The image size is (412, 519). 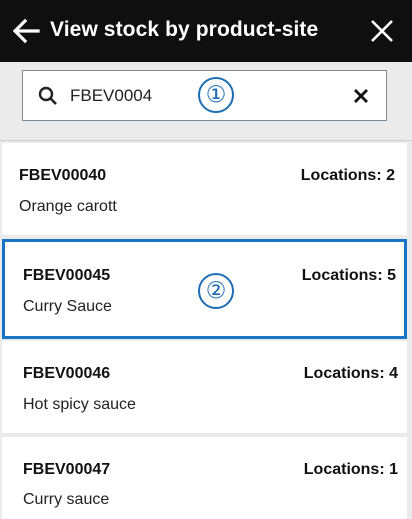 What do you see at coordinates (347, 175) in the screenshot?
I see `locations-count: Locations: 2` at bounding box center [347, 175].